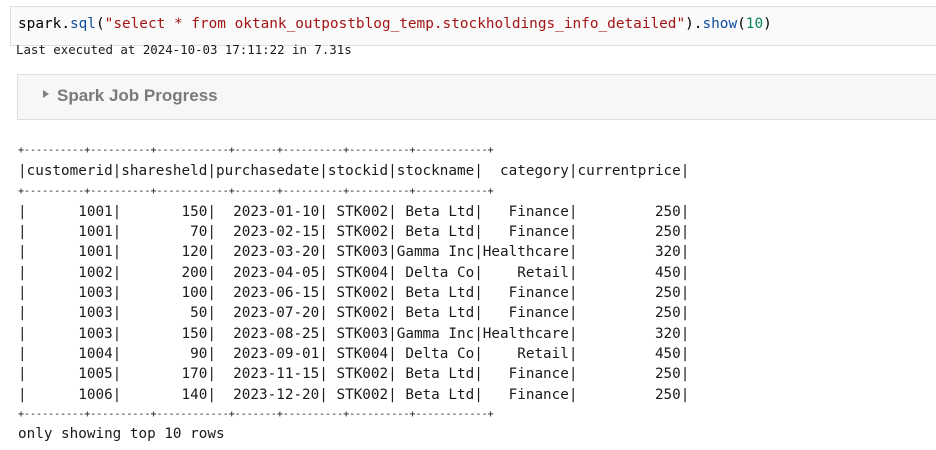 The image size is (936, 450). I want to click on code-token-show-function: show, so click(720, 24).